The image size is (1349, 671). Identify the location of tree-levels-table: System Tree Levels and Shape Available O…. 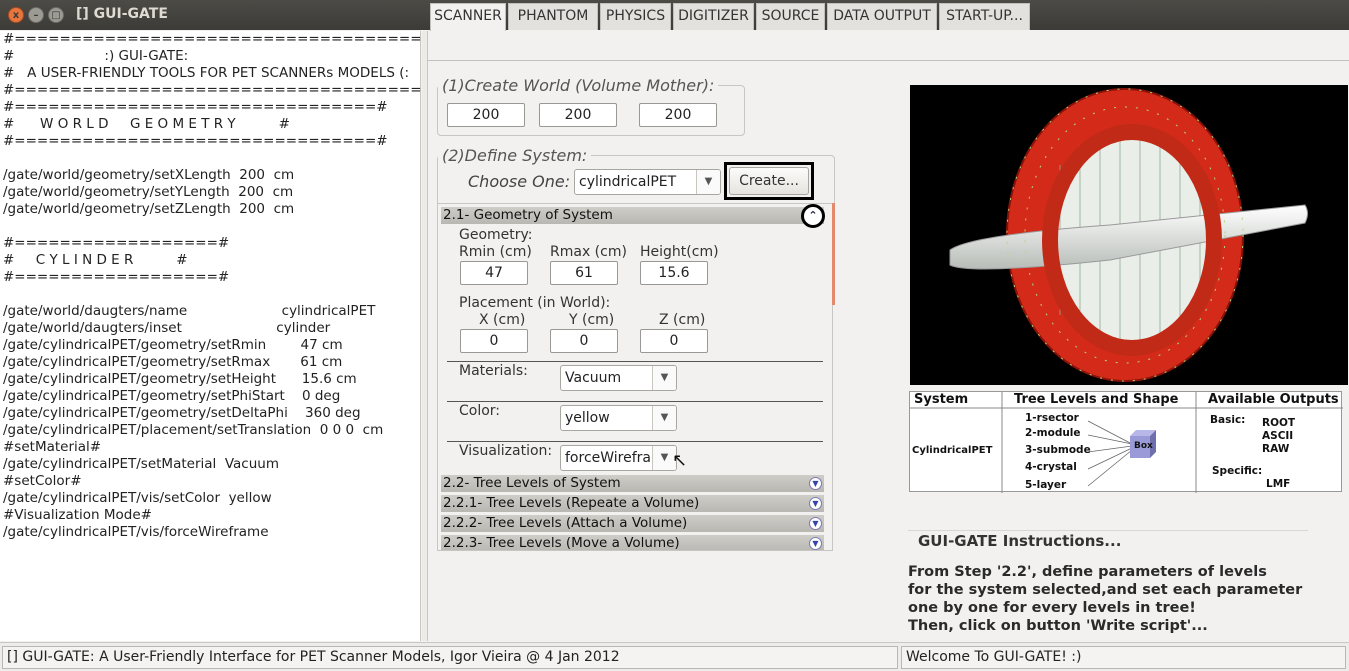
(1126, 442).